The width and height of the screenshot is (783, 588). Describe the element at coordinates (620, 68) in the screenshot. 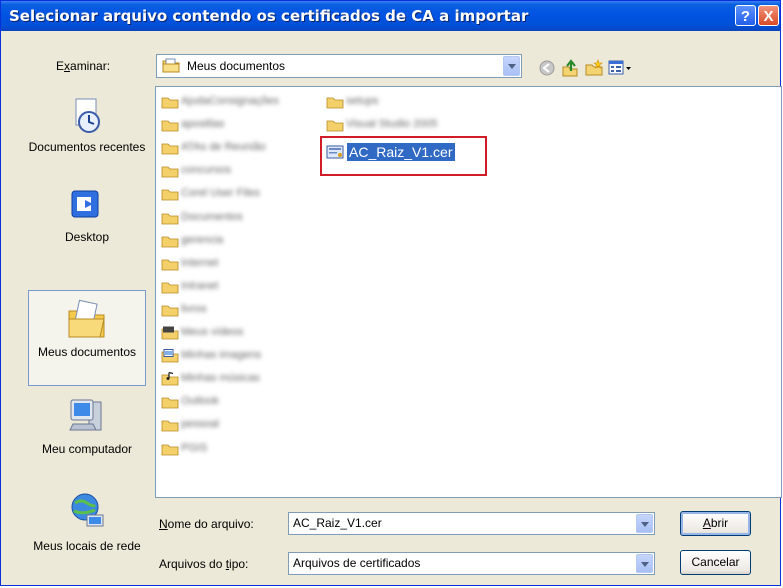

I see `view-menu-icon` at that location.